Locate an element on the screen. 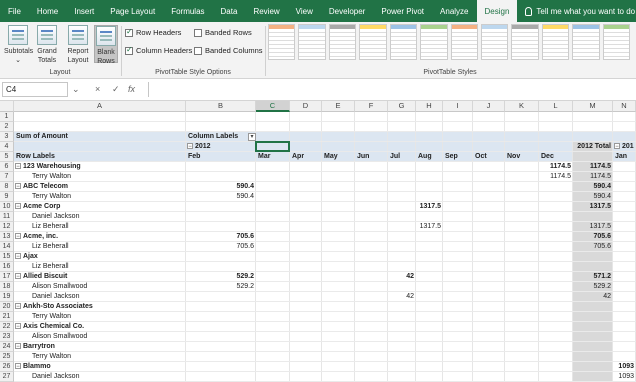  active-cell is located at coordinates (272, 146).